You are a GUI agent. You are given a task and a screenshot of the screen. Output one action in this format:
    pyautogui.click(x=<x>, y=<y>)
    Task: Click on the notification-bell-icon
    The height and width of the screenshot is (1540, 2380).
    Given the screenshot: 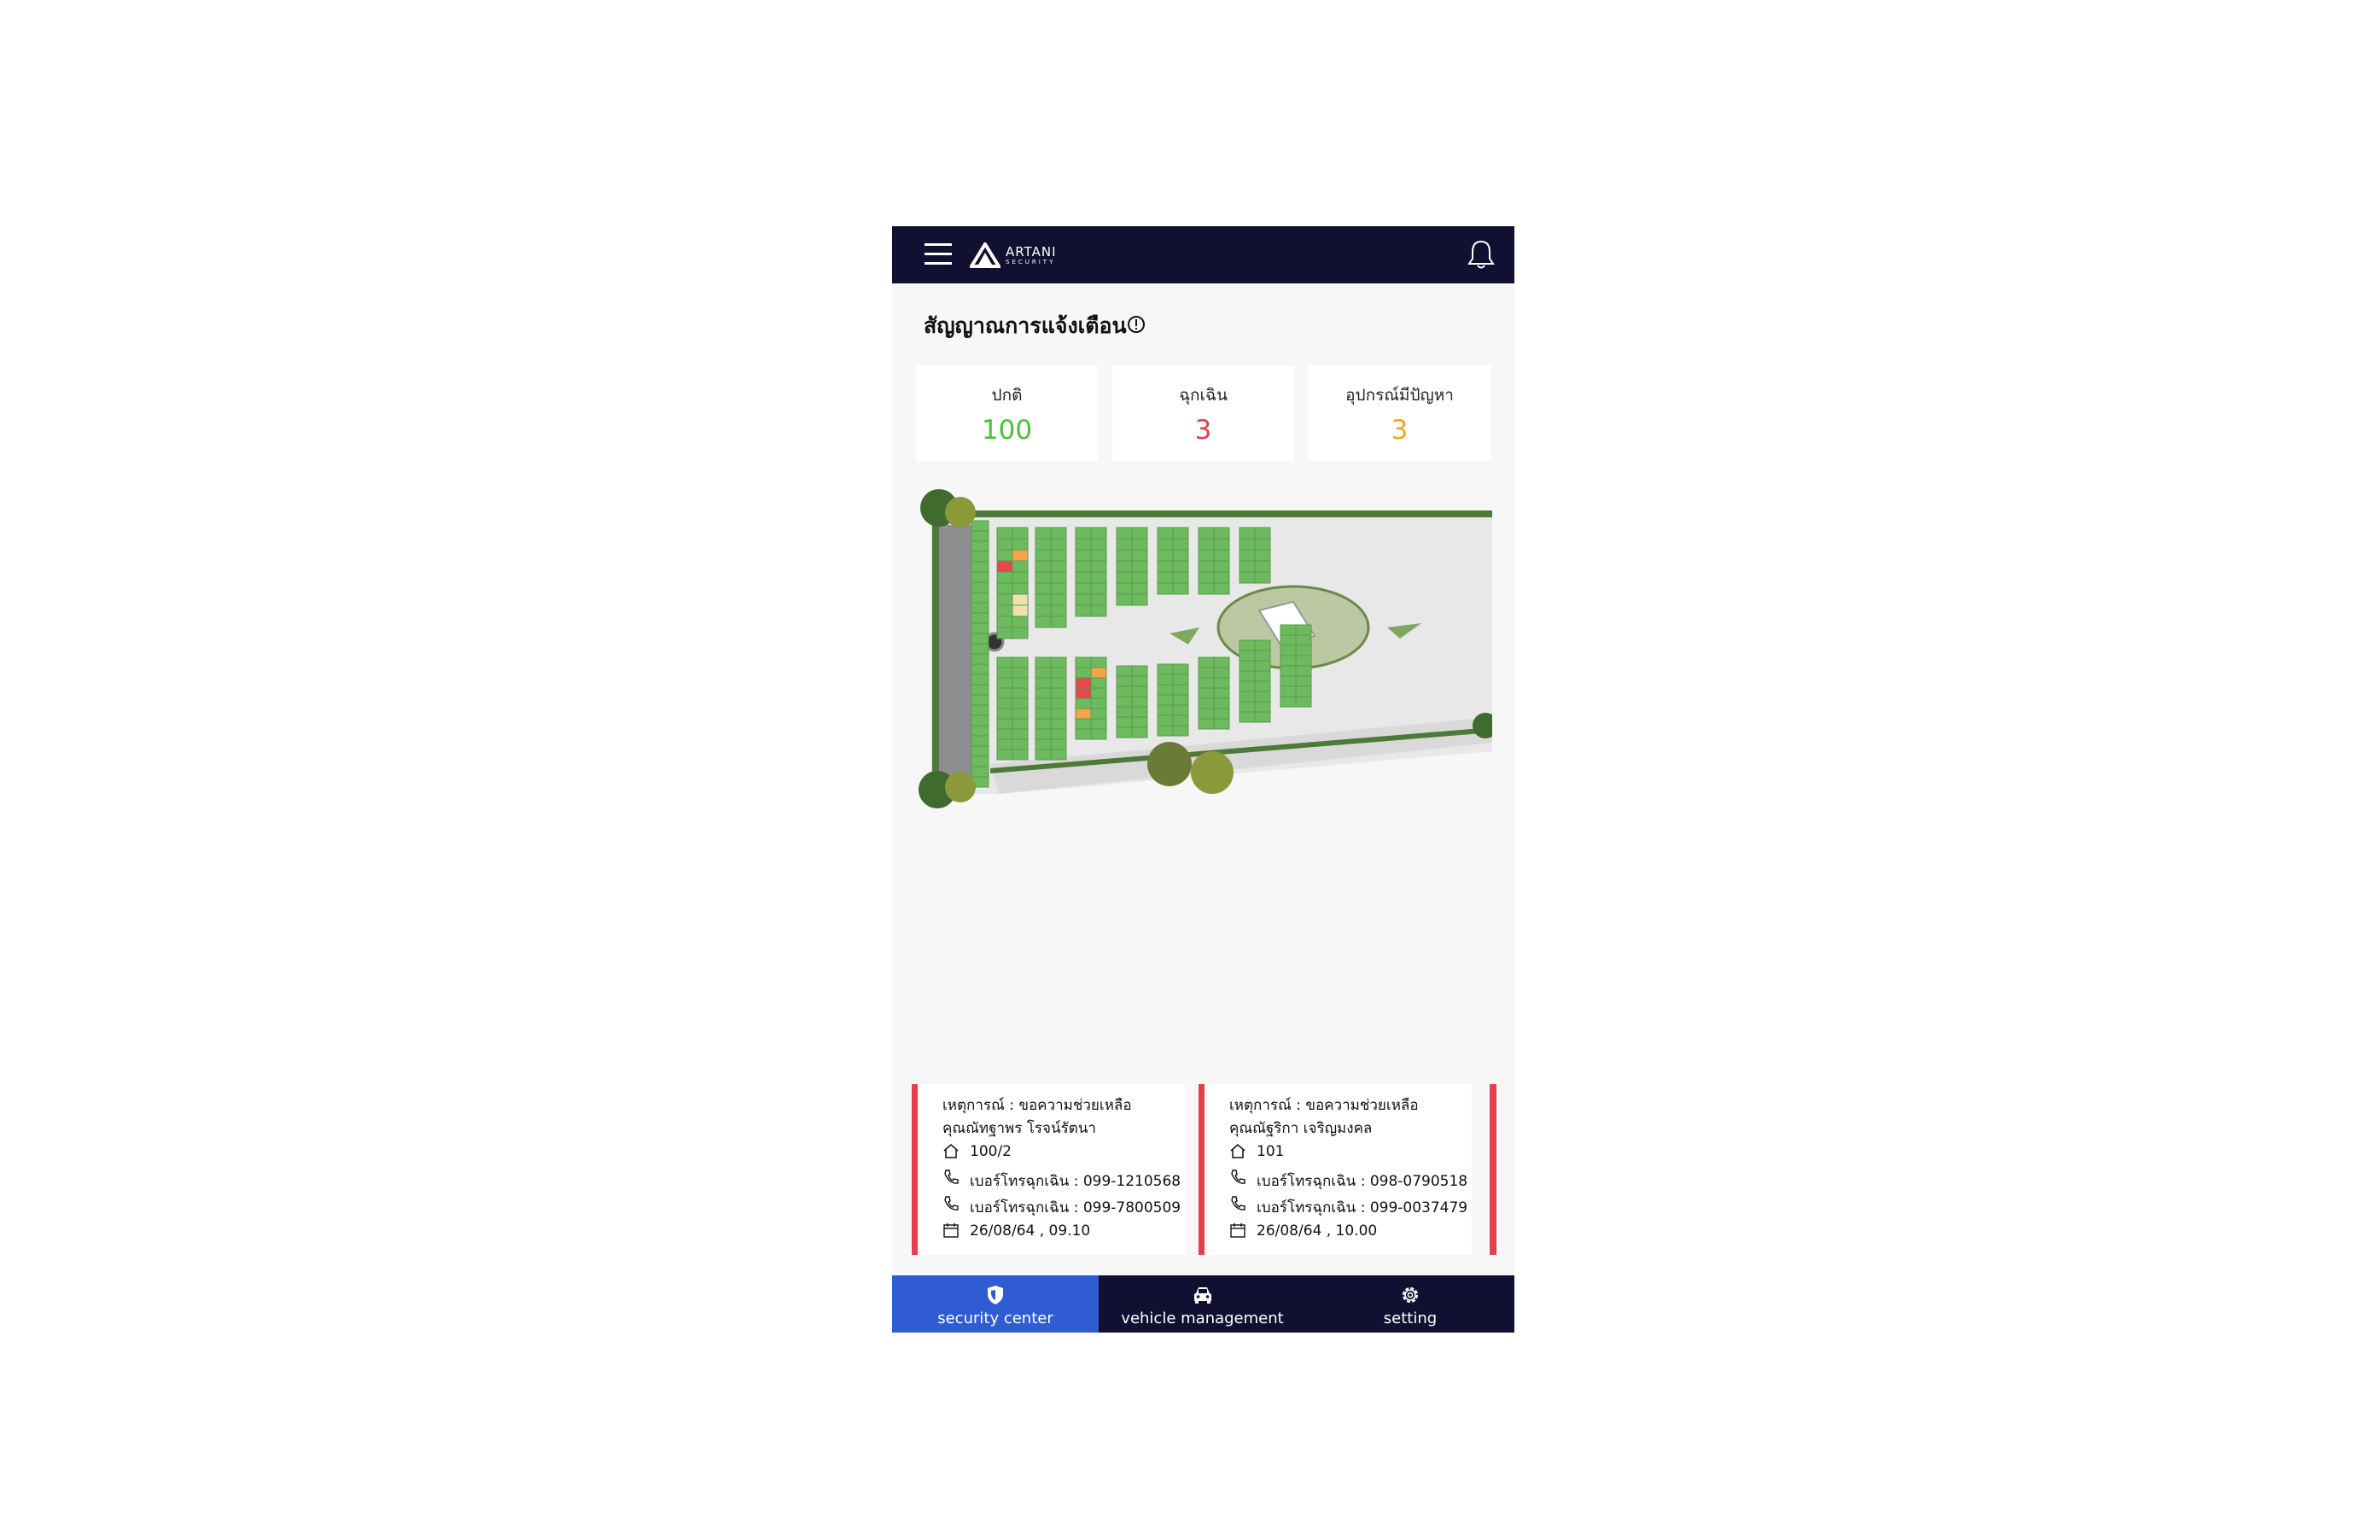 What is the action you would take?
    pyautogui.click(x=1481, y=254)
    